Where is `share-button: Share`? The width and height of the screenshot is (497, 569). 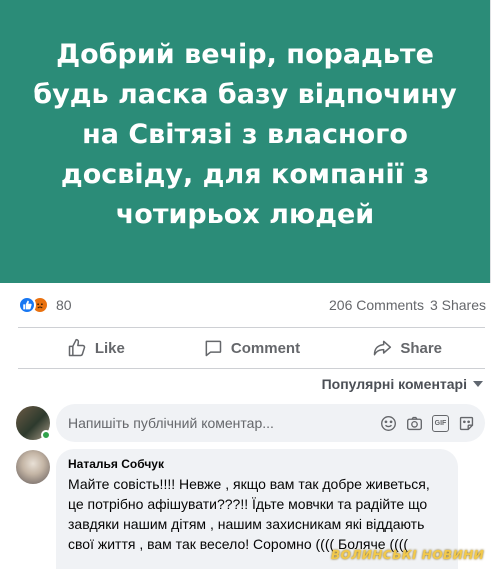
share-button: Share is located at coordinates (407, 348).